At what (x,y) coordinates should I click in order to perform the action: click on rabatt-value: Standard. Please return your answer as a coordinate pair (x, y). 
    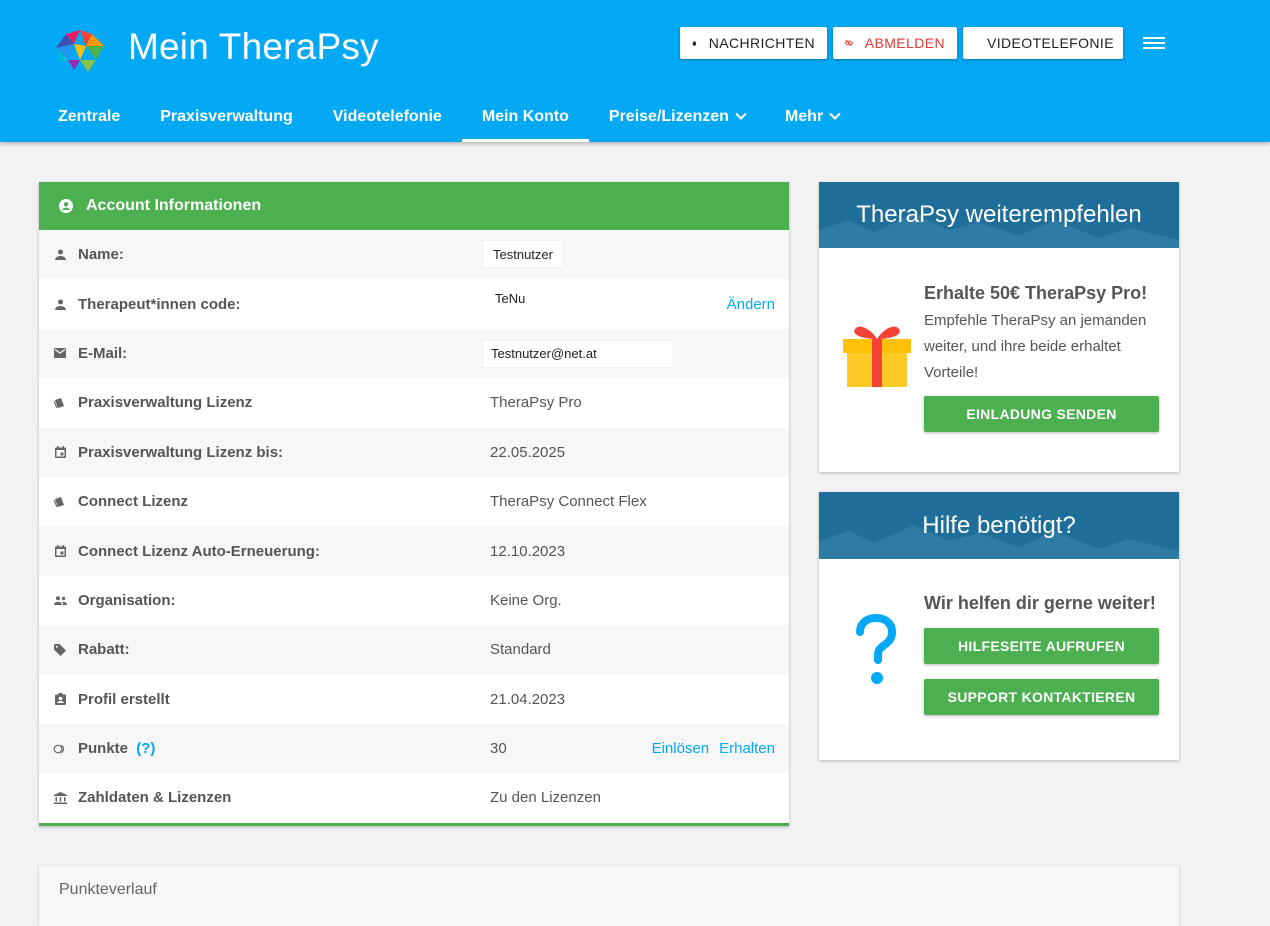
    Looking at the image, I should click on (520, 650).